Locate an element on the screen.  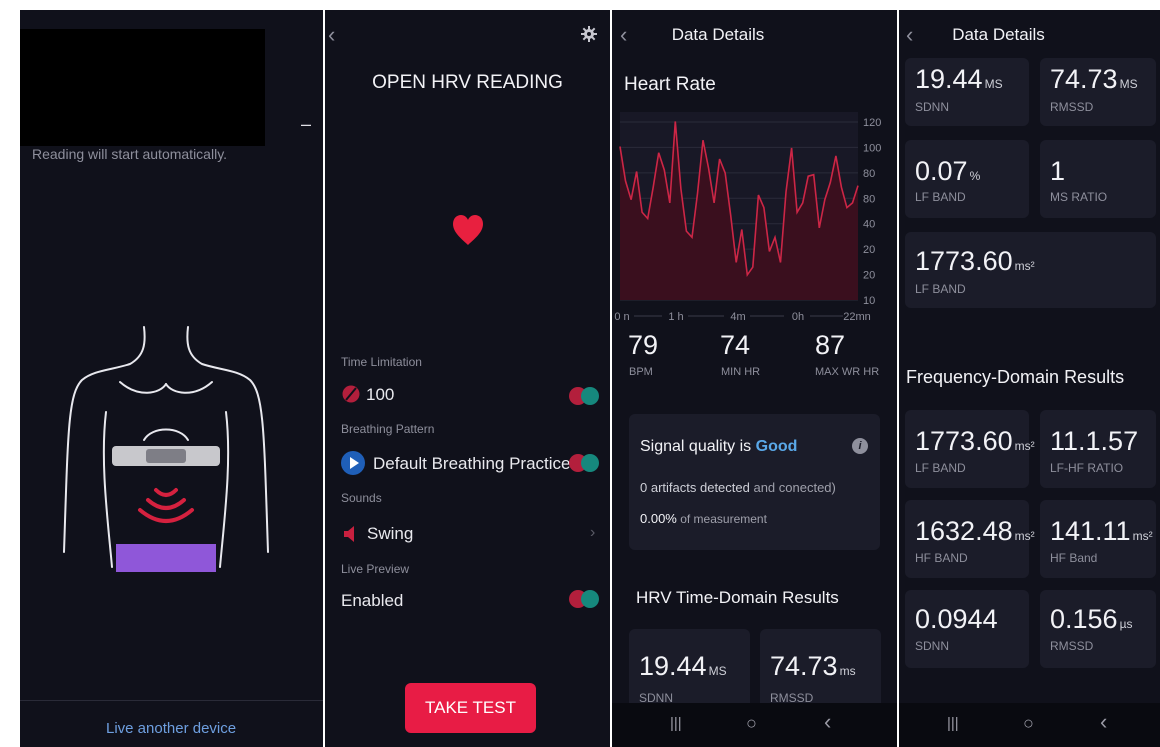
metric-label: HF Band is located at coordinates (1074, 558).